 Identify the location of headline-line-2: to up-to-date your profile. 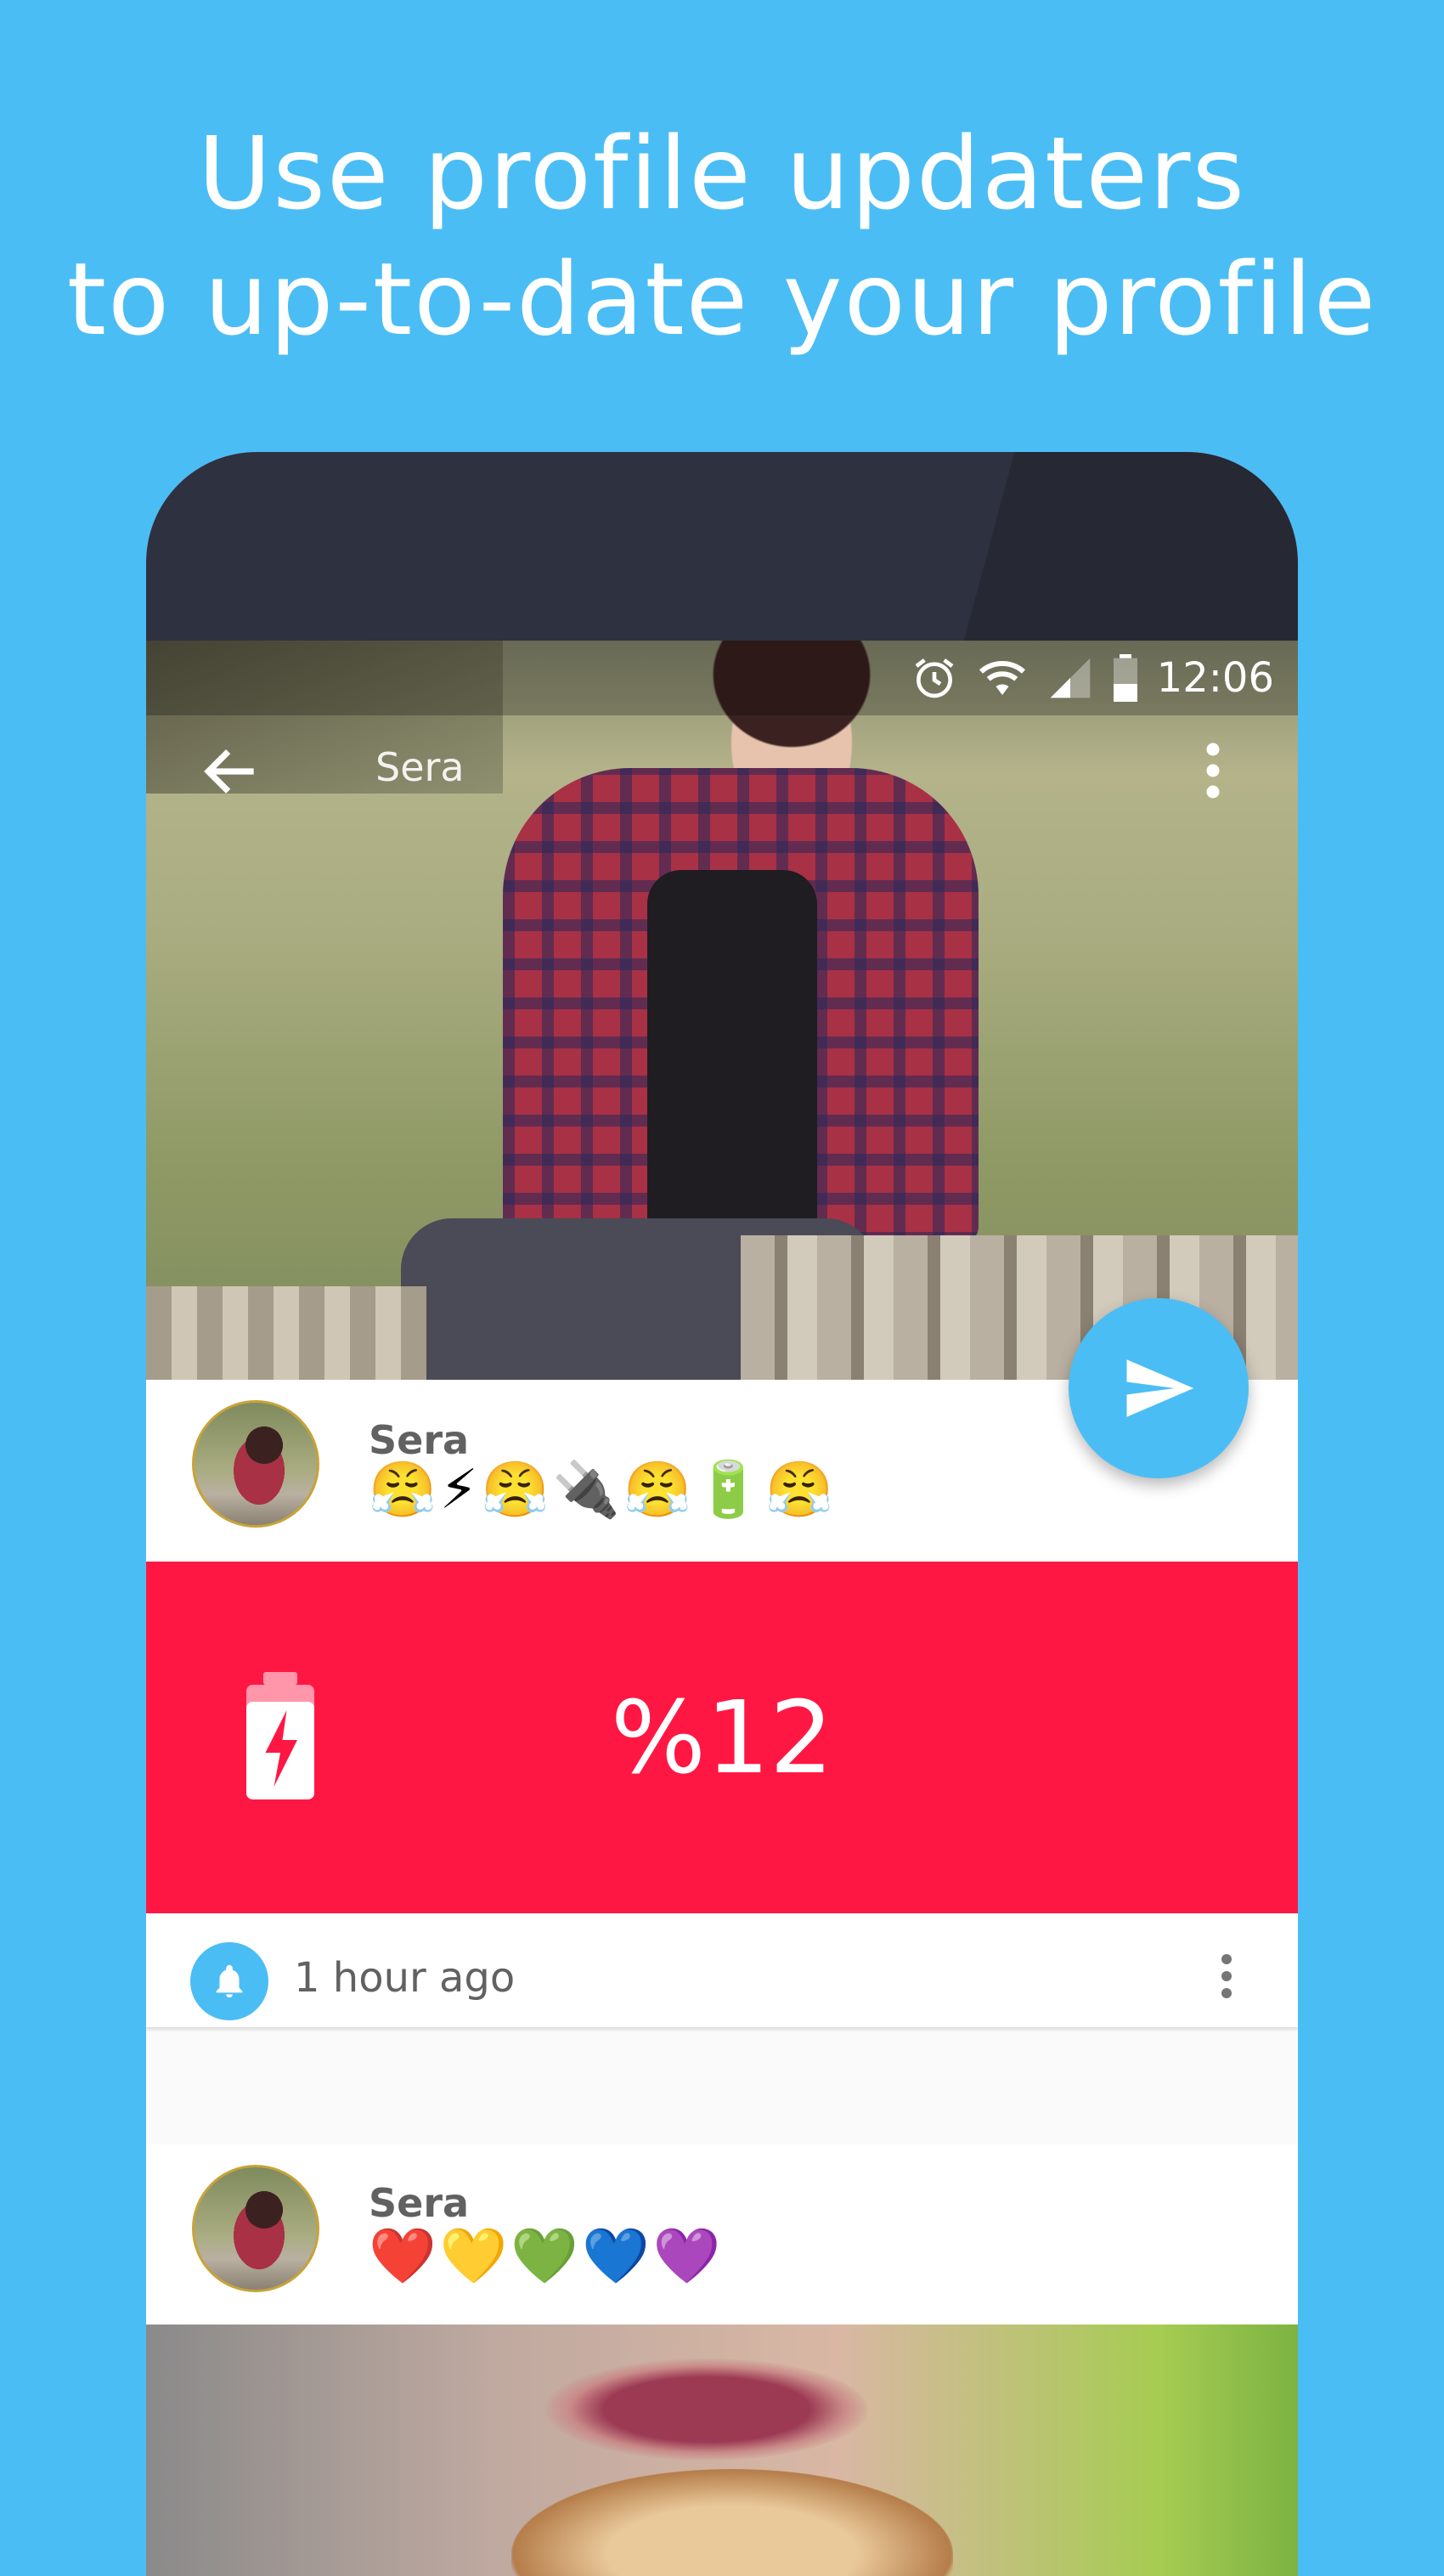
(722, 299).